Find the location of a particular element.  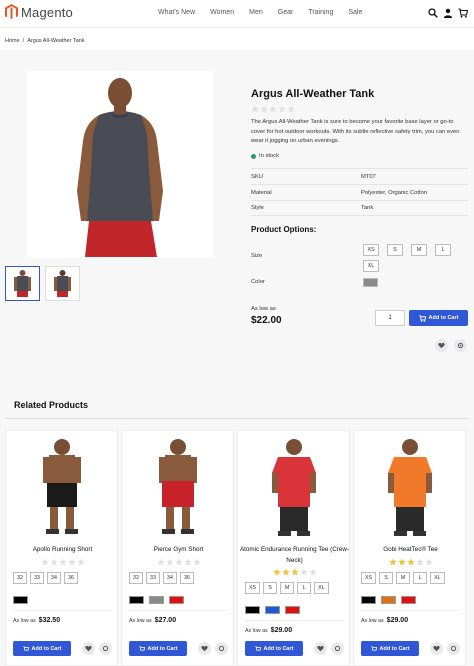

nav-gear: Gear is located at coordinates (286, 12).